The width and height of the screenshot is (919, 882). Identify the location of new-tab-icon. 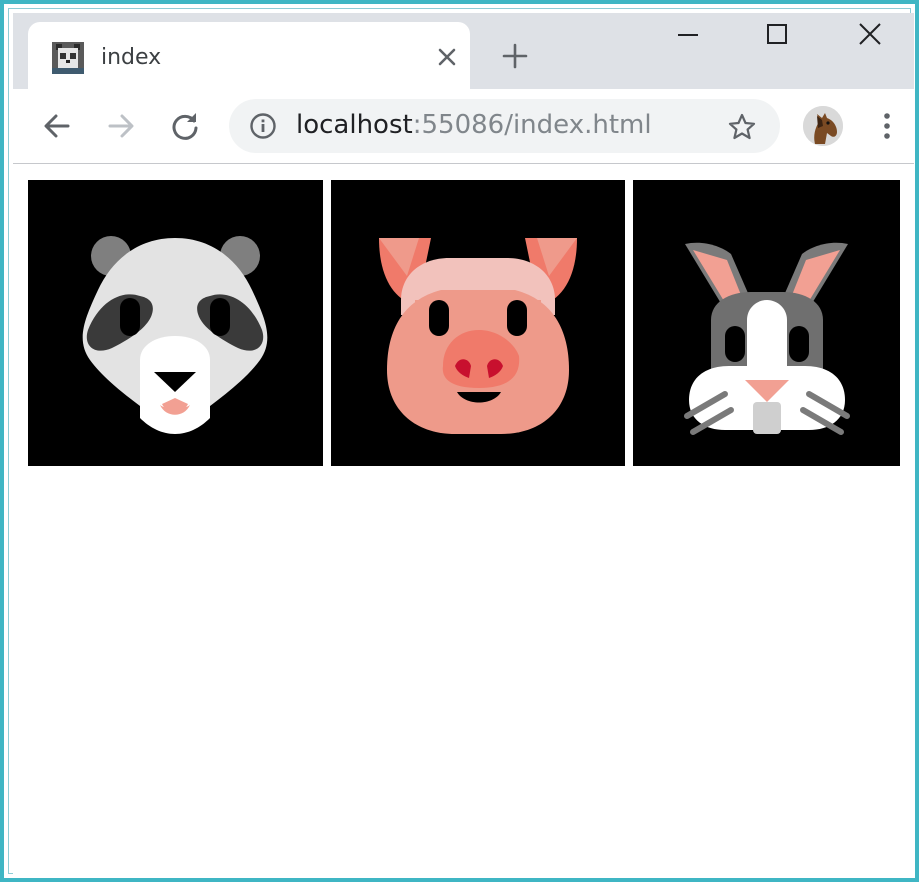
(515, 56).